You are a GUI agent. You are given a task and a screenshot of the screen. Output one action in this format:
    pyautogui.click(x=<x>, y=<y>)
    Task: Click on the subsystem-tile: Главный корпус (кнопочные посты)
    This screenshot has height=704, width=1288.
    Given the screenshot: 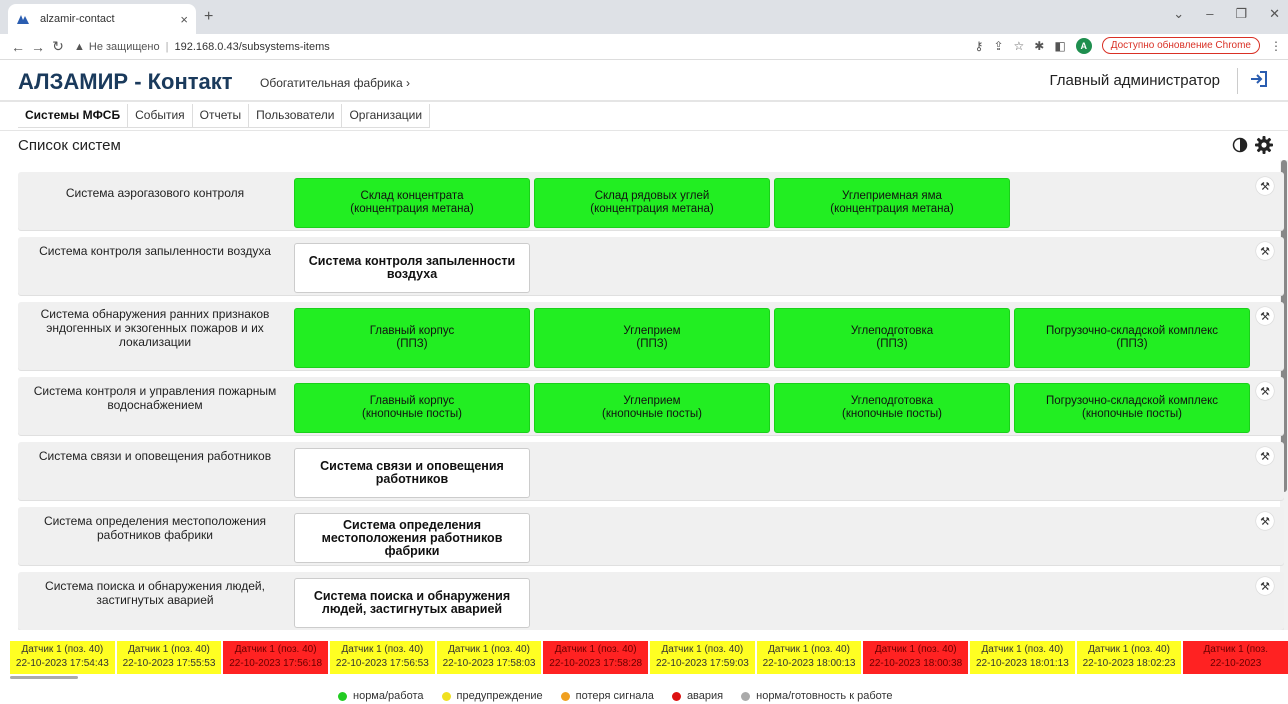 What is the action you would take?
    pyautogui.click(x=412, y=408)
    